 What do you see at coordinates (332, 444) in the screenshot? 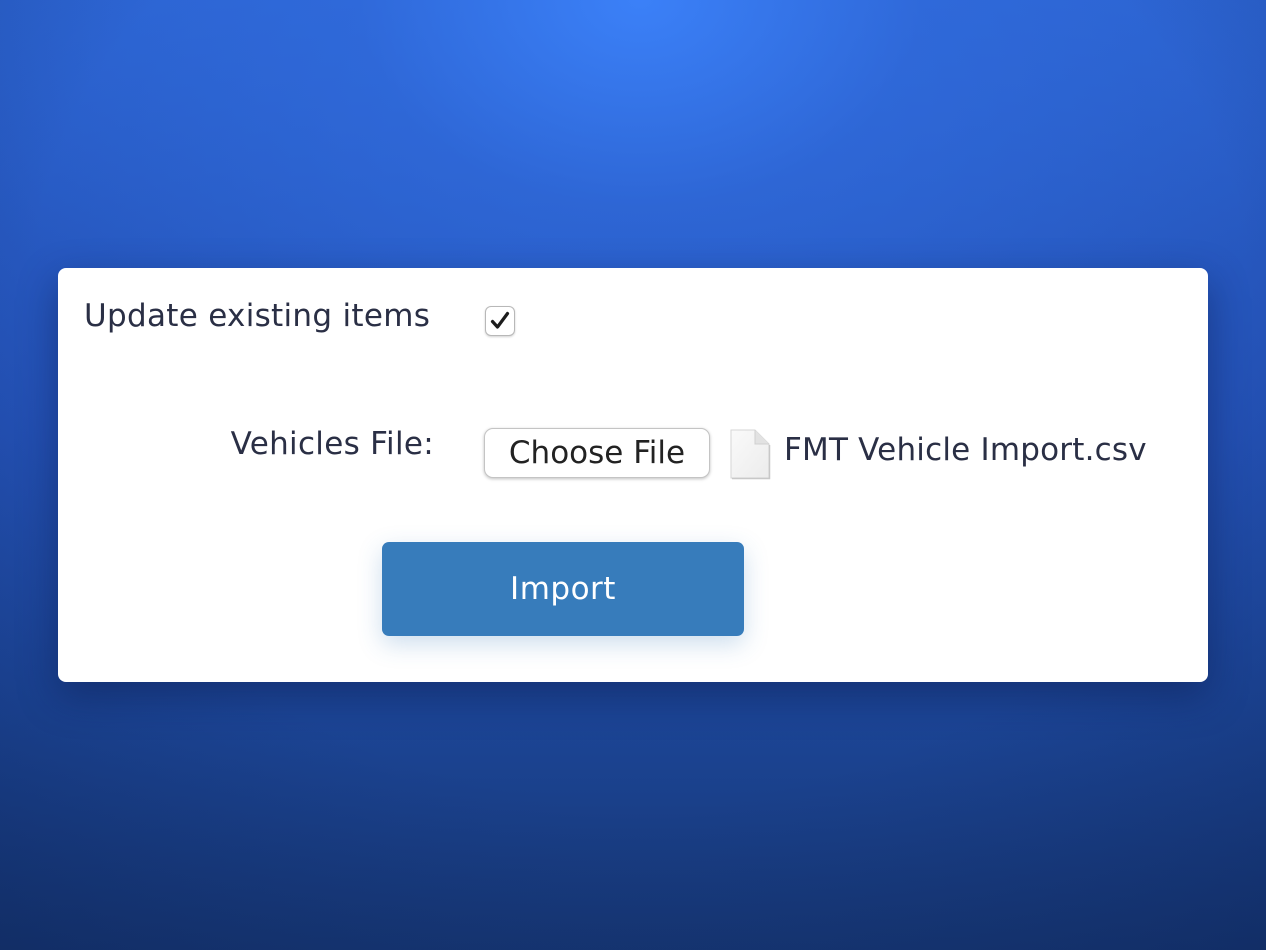
I see `vehicles-file-label: Vehicles File:` at bounding box center [332, 444].